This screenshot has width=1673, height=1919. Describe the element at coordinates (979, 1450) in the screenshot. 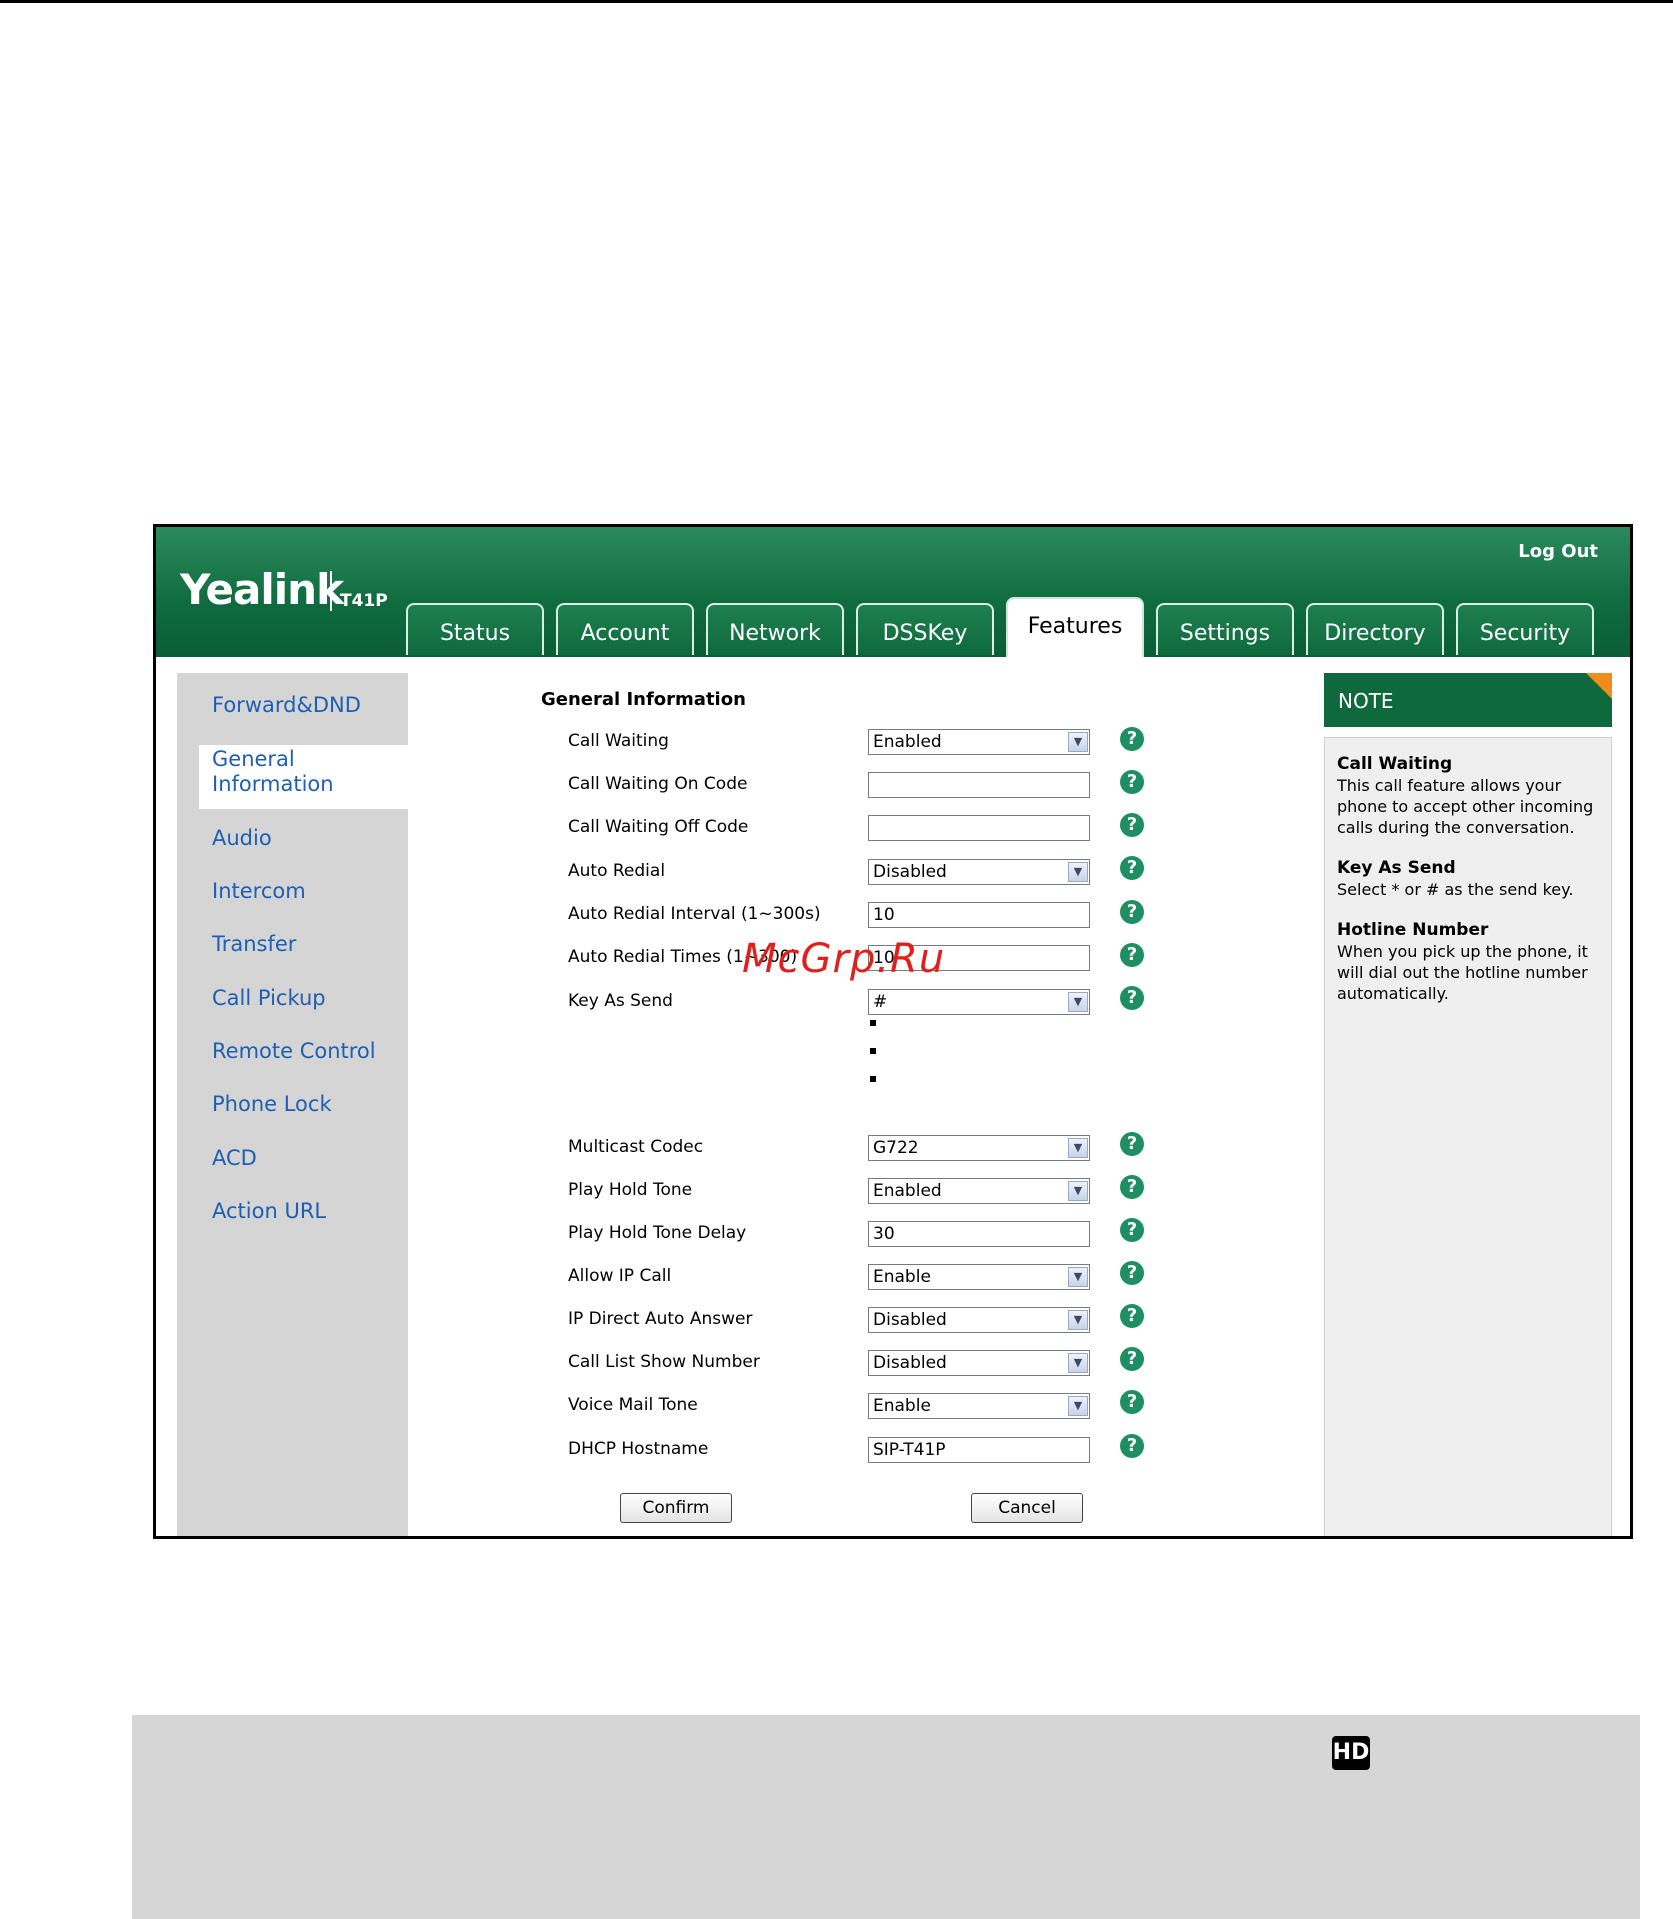

I see `dhcp-hostname-input: SIP-T41P` at that location.